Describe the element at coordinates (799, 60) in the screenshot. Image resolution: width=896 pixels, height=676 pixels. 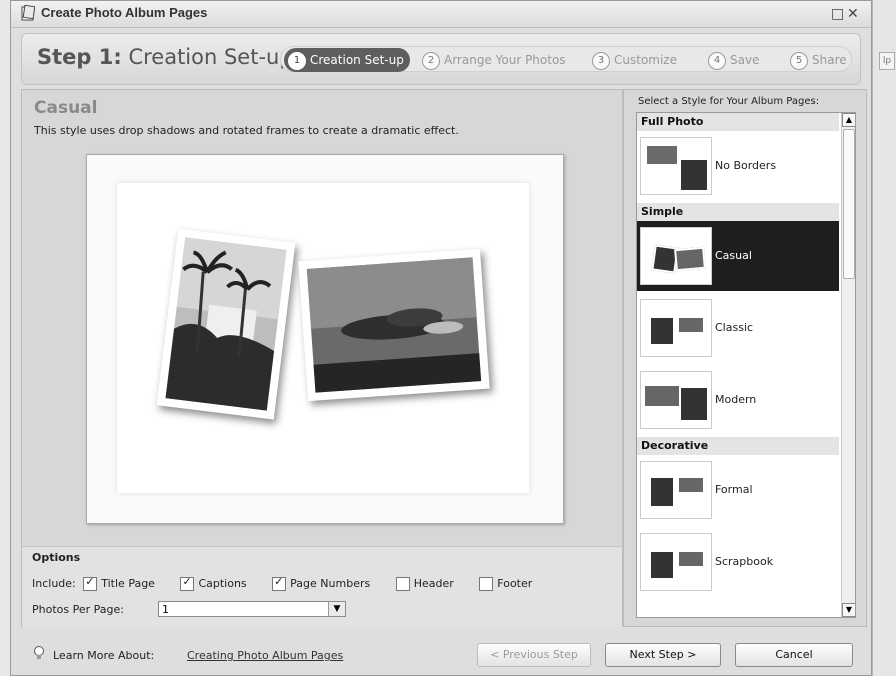
I see `step-5-number: 5` at that location.